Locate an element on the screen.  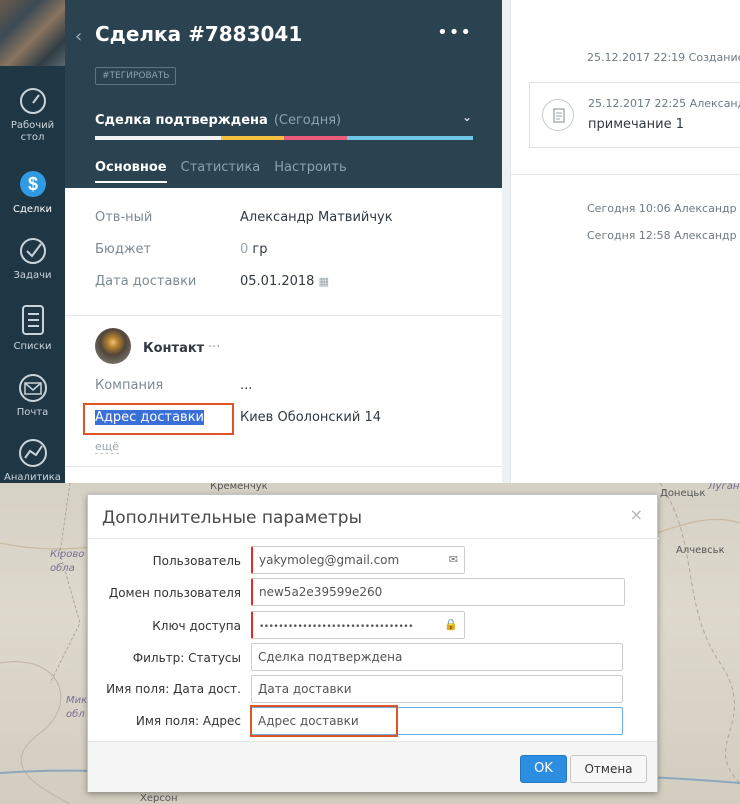
field-label: Отв-ный is located at coordinates (124, 217).